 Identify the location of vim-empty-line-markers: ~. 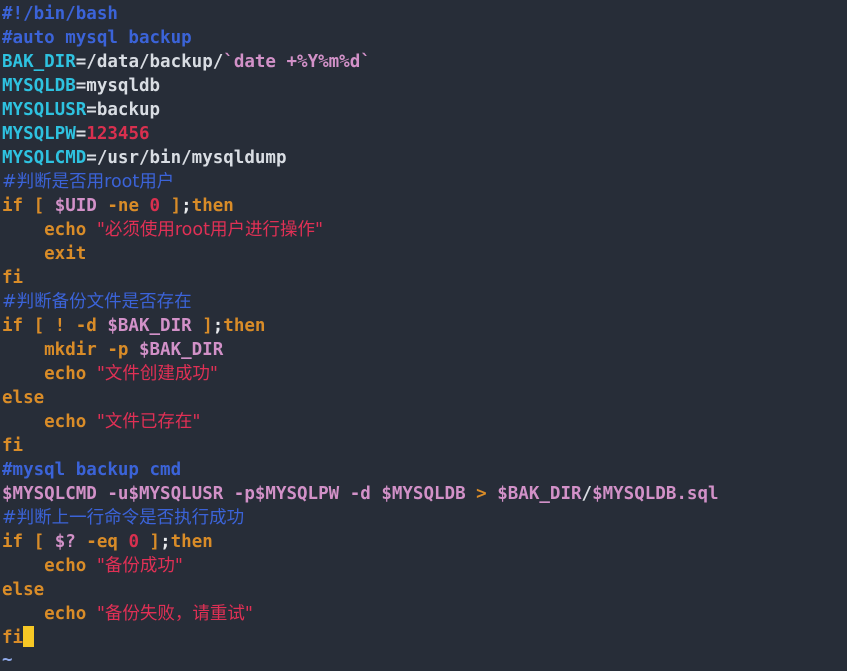
(7, 660).